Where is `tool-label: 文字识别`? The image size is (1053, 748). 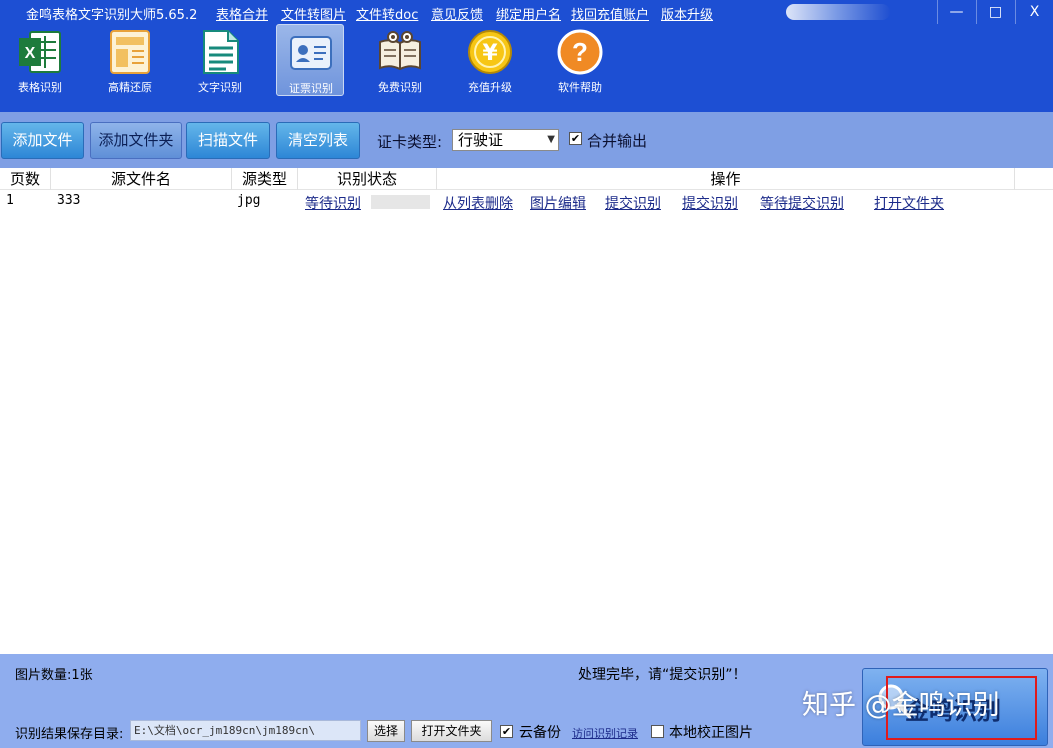
tool-label: 文字识别 is located at coordinates (220, 87).